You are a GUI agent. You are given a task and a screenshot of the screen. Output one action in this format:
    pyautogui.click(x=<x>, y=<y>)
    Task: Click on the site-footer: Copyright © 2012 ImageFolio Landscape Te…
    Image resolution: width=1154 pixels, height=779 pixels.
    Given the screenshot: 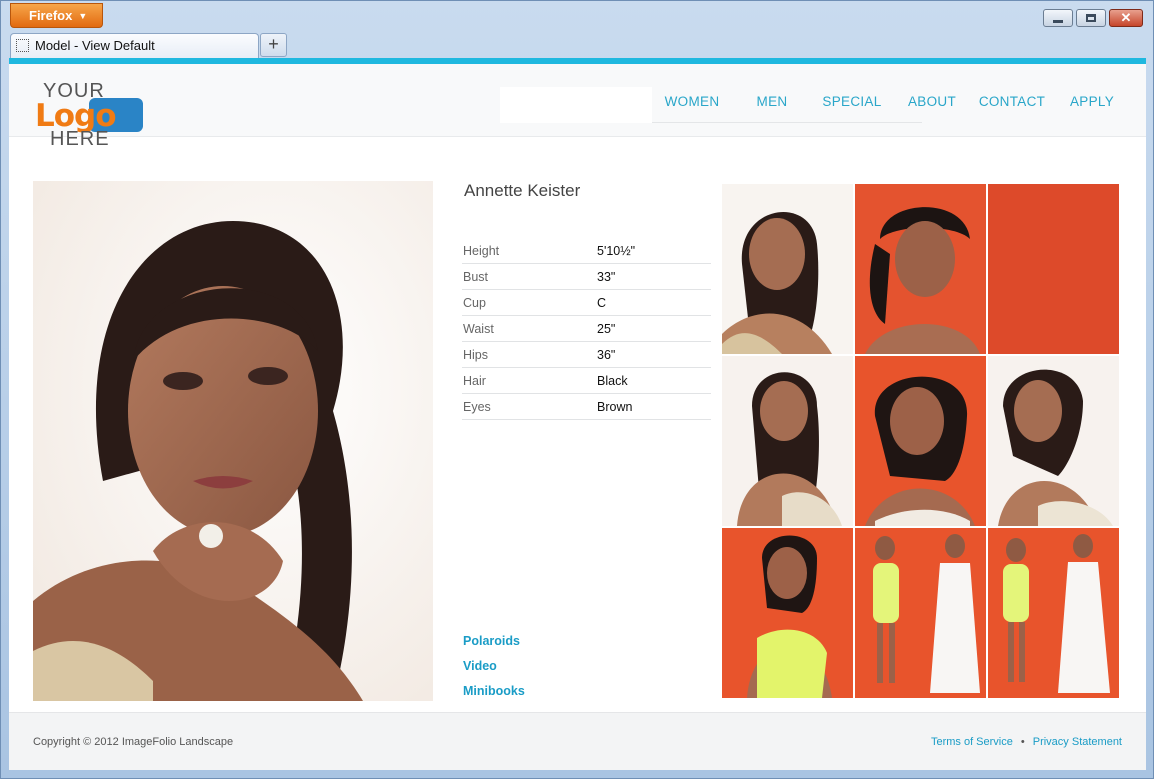 What is the action you would take?
    pyautogui.click(x=577, y=741)
    